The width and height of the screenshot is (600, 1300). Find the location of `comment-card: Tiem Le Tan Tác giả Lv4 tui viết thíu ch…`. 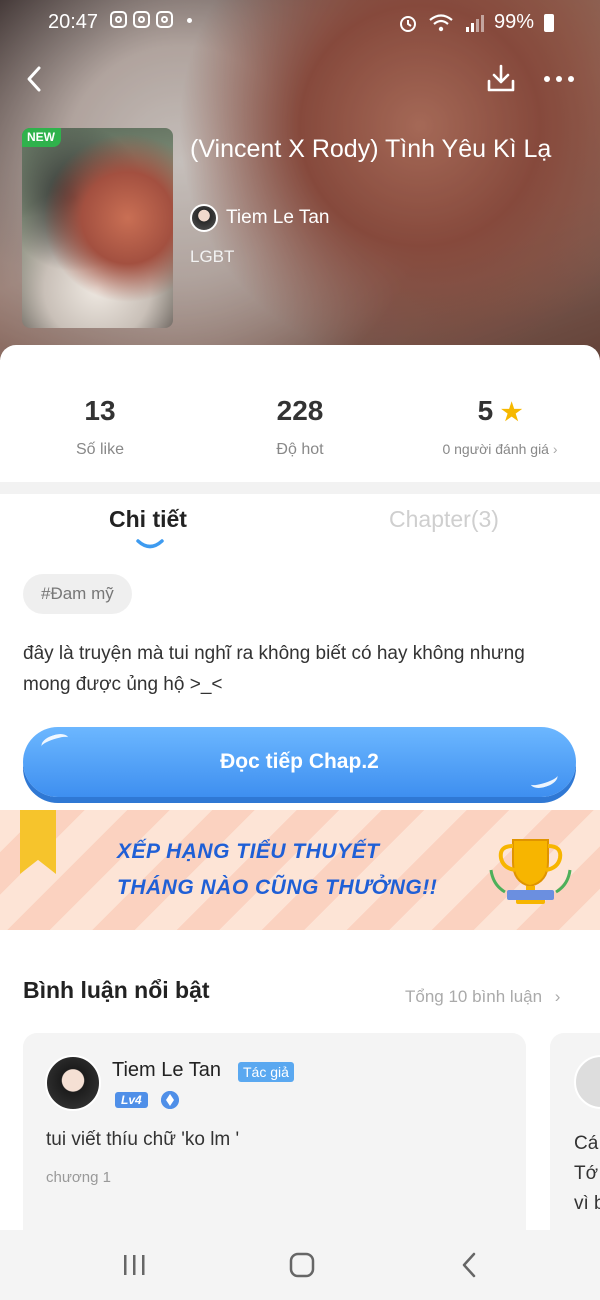

comment-card: Tiem Le Tan Tác giả Lv4 tui viết thíu ch… is located at coordinates (274, 1138).